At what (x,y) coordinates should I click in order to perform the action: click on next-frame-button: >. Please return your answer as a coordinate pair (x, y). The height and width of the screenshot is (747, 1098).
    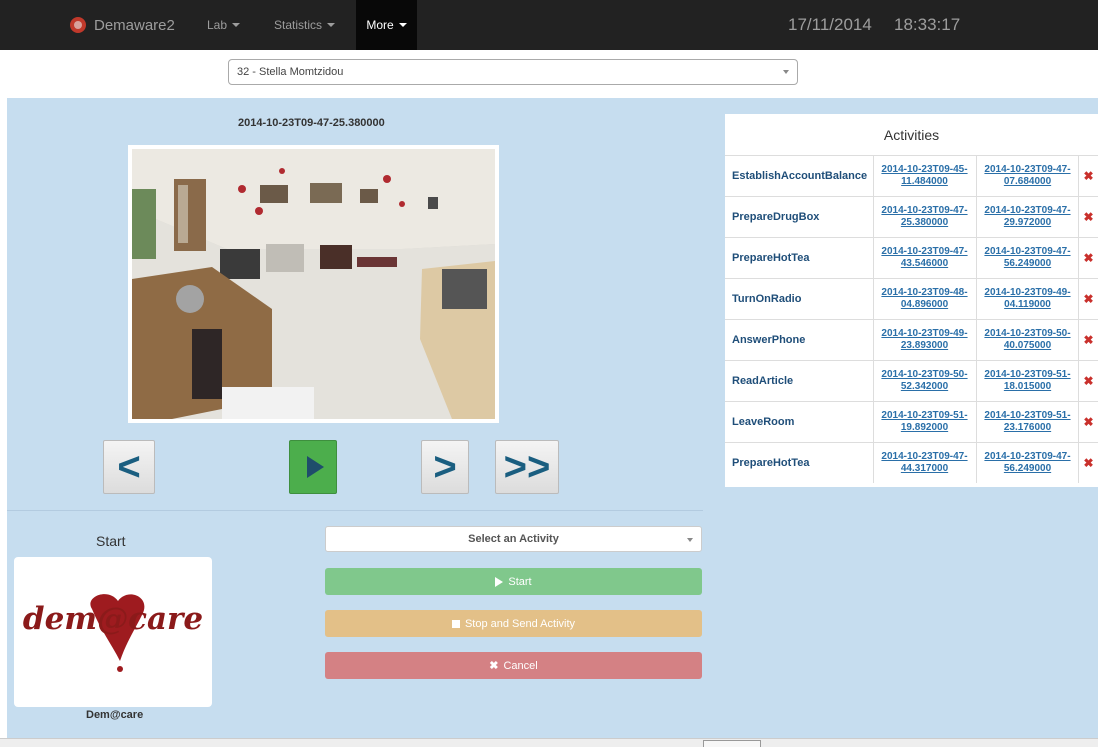
    Looking at the image, I should click on (445, 467).